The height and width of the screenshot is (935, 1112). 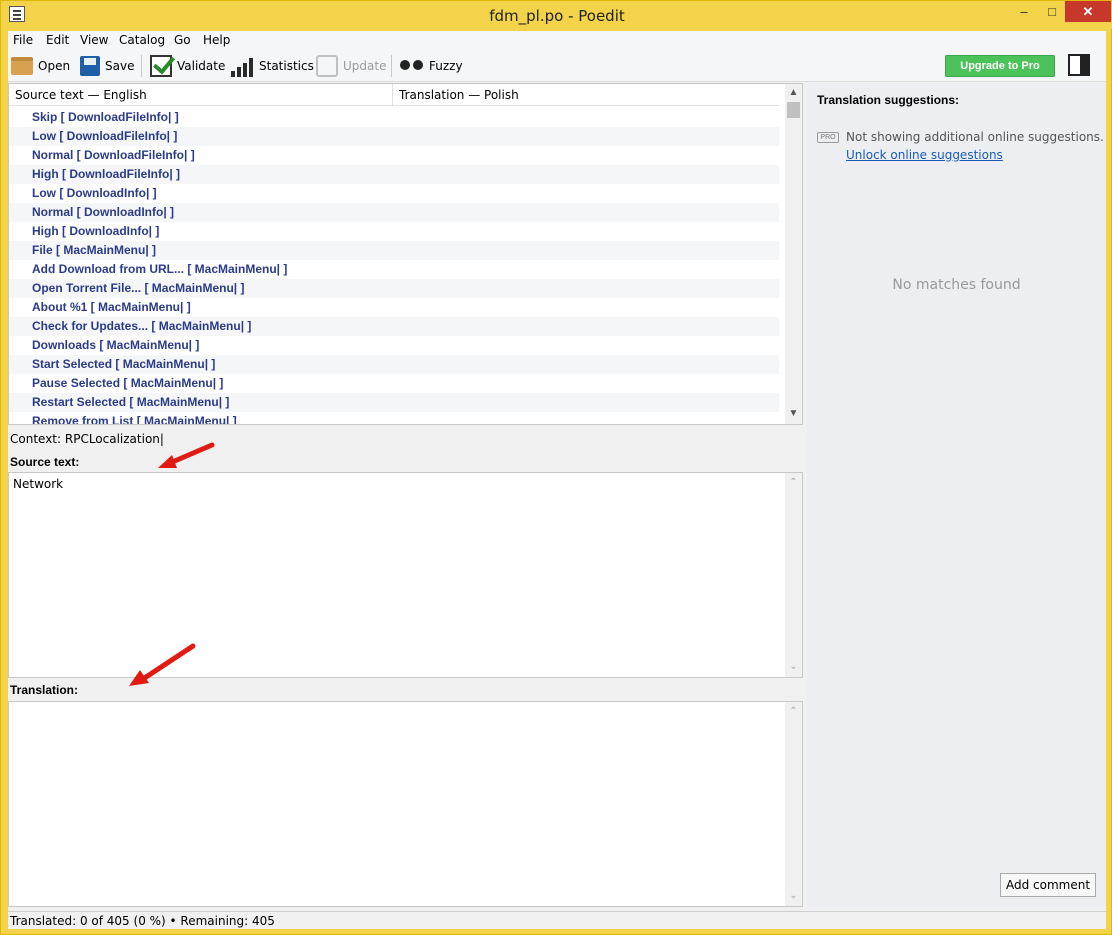 What do you see at coordinates (394, 418) in the screenshot?
I see `list-item: Remove from List [ MacMainMenu| ]` at bounding box center [394, 418].